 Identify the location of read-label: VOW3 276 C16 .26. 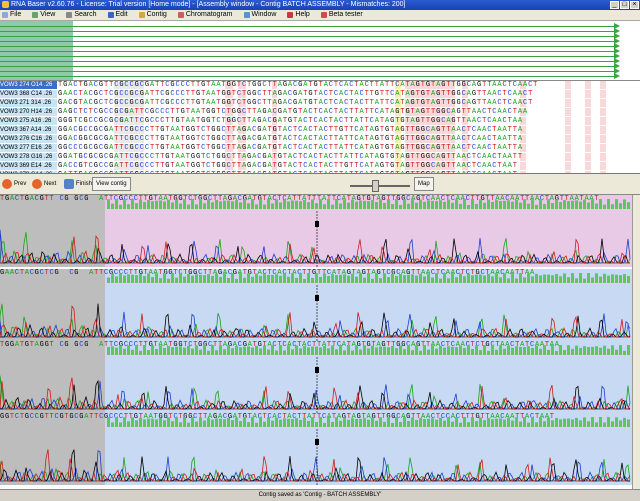
(28, 139).